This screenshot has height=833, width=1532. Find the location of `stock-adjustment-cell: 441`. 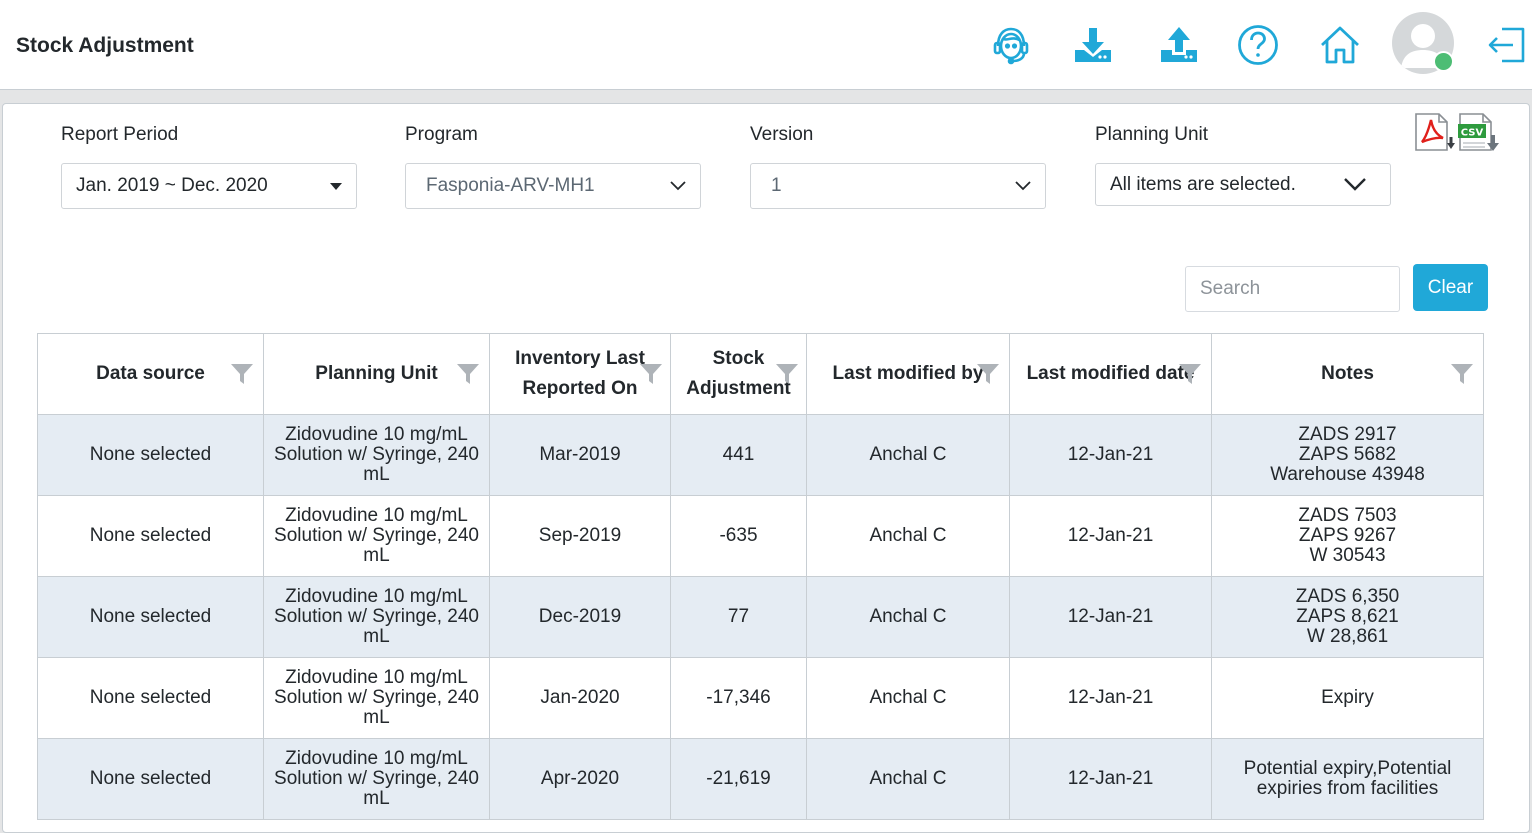

stock-adjustment-cell: 441 is located at coordinates (738, 455).